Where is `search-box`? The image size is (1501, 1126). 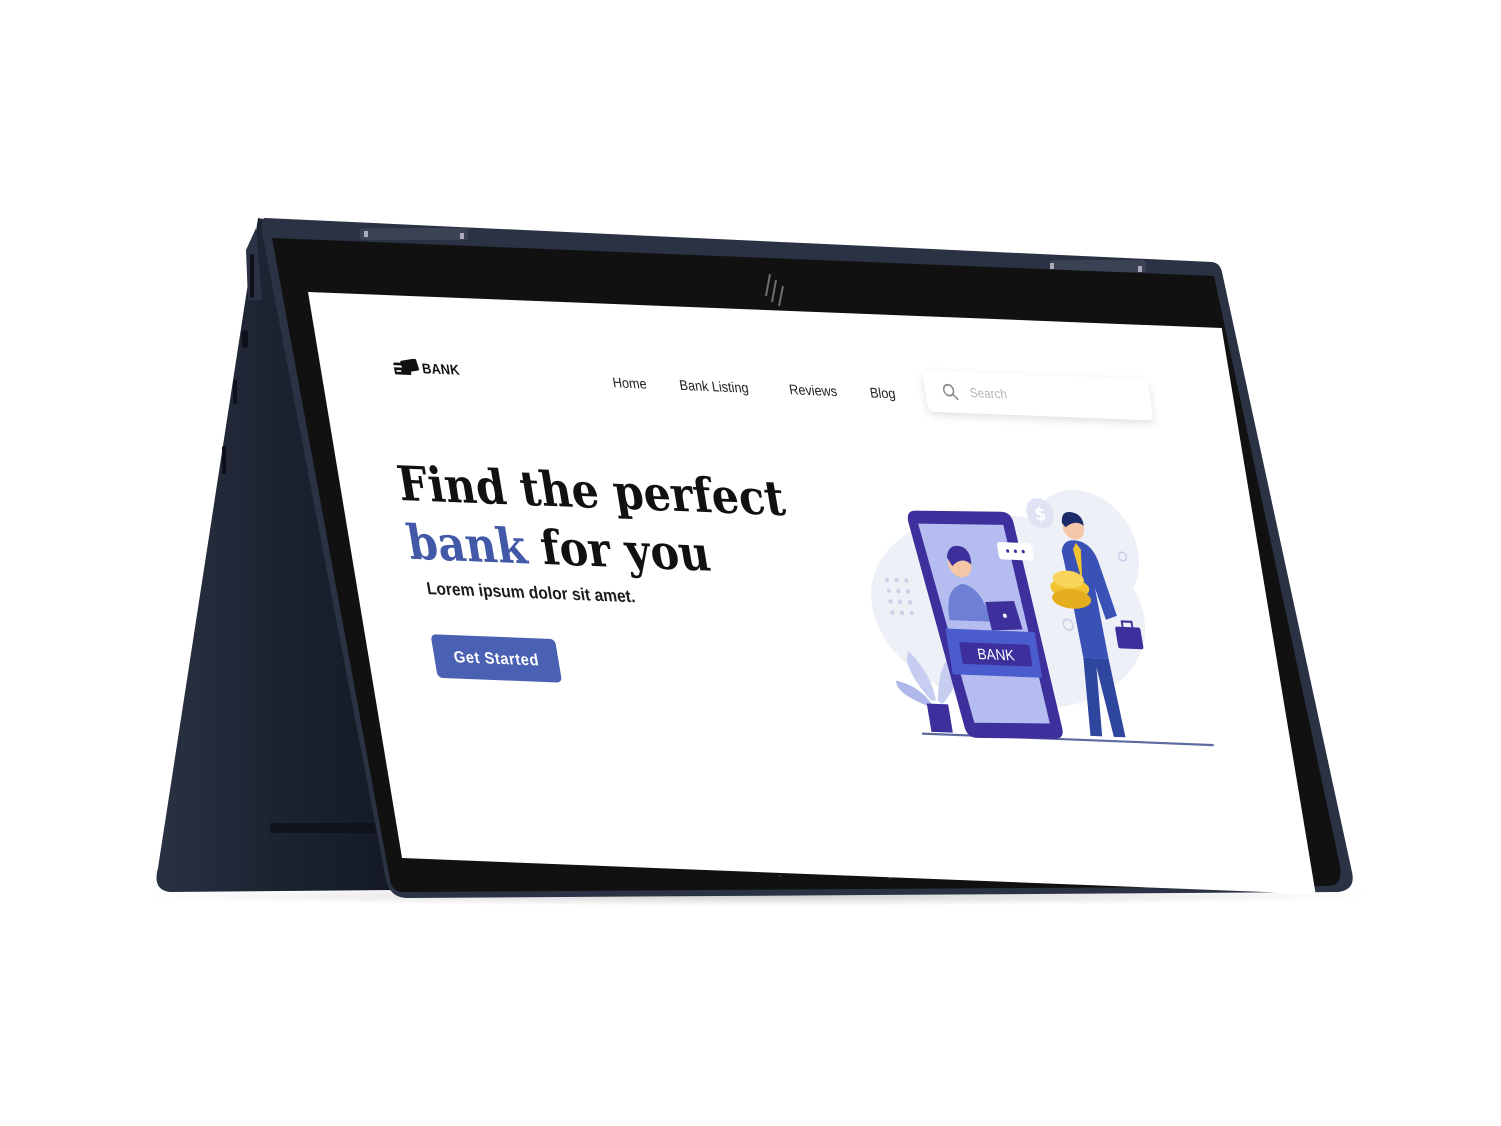
search-box is located at coordinates (1037, 395).